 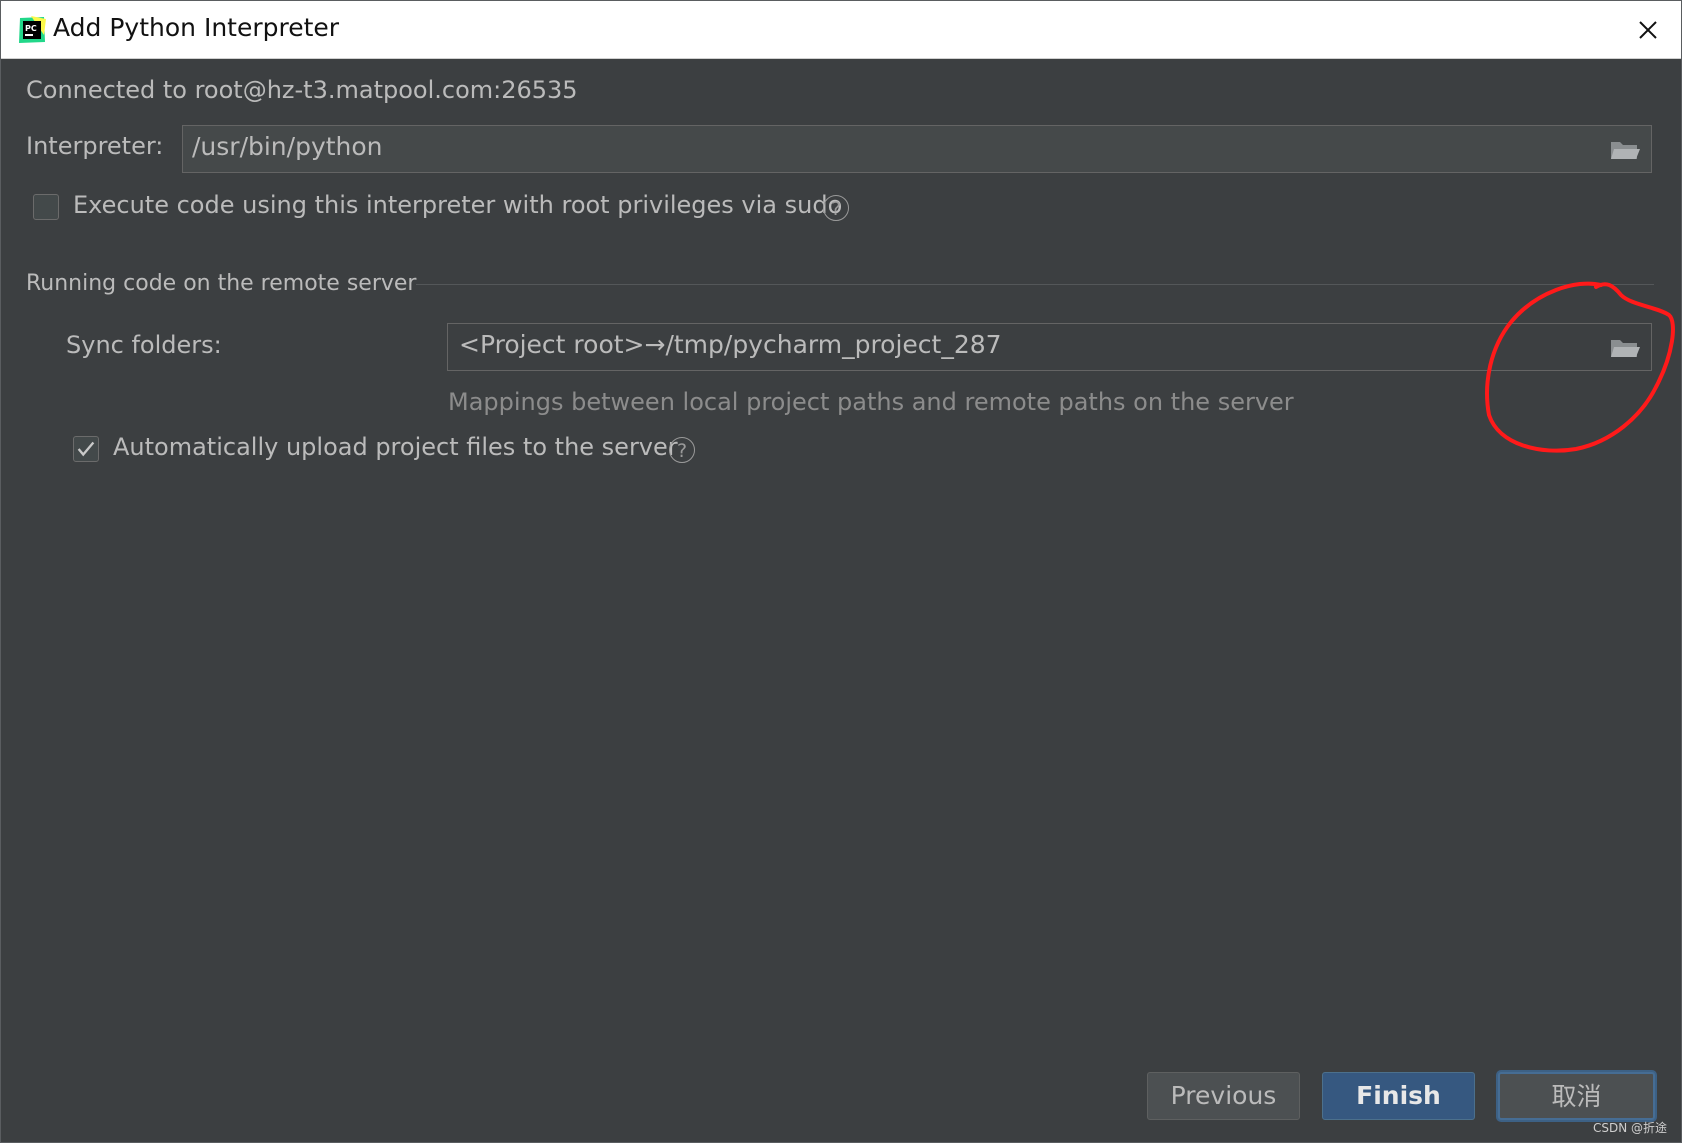 I want to click on section-divider, so click(x=1035, y=284).